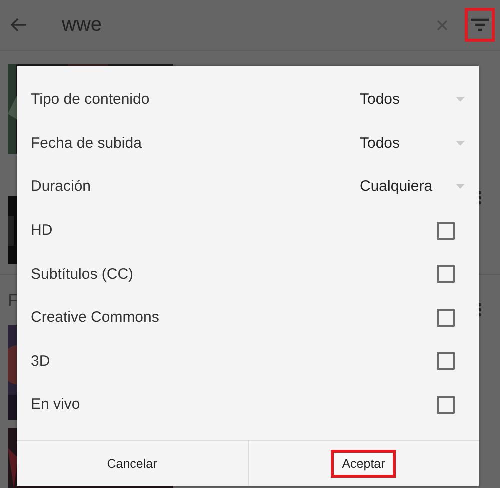  What do you see at coordinates (41, 361) in the screenshot?
I see `option-label: 3D` at bounding box center [41, 361].